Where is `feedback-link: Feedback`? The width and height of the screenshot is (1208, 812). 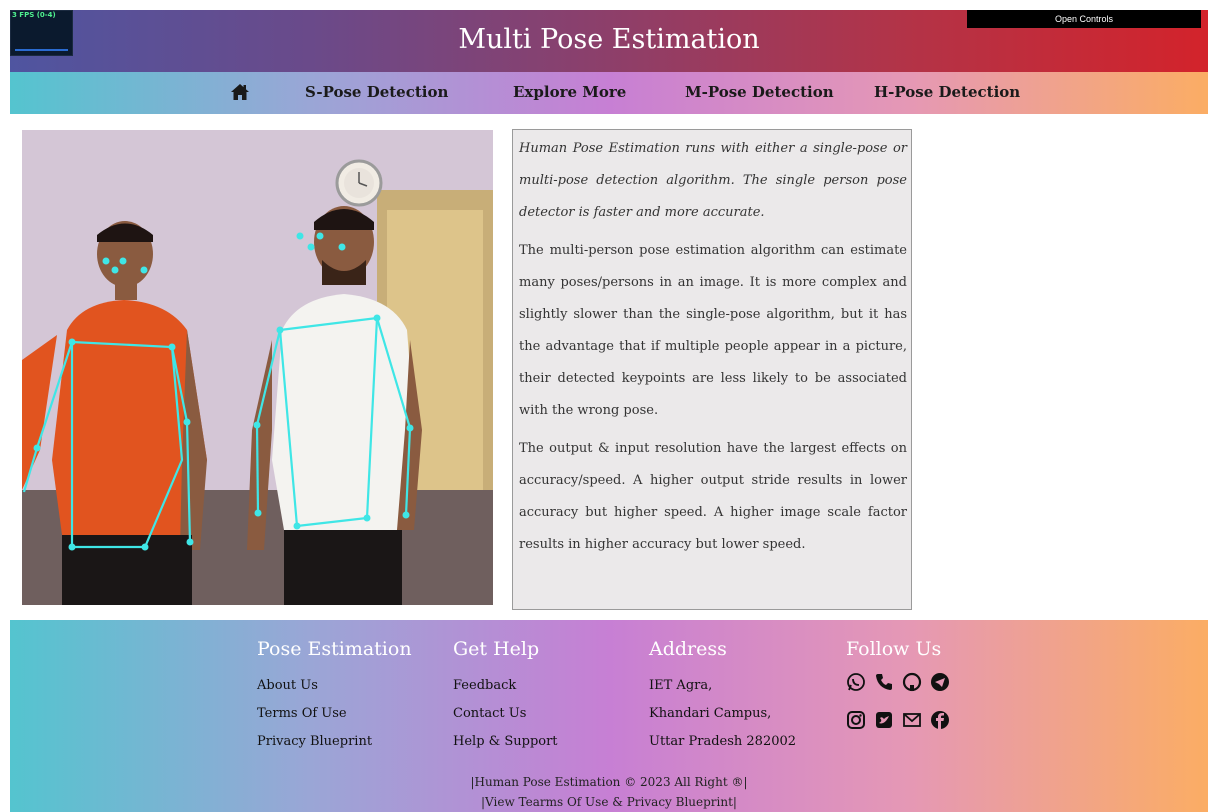 feedback-link: Feedback is located at coordinates (505, 686).